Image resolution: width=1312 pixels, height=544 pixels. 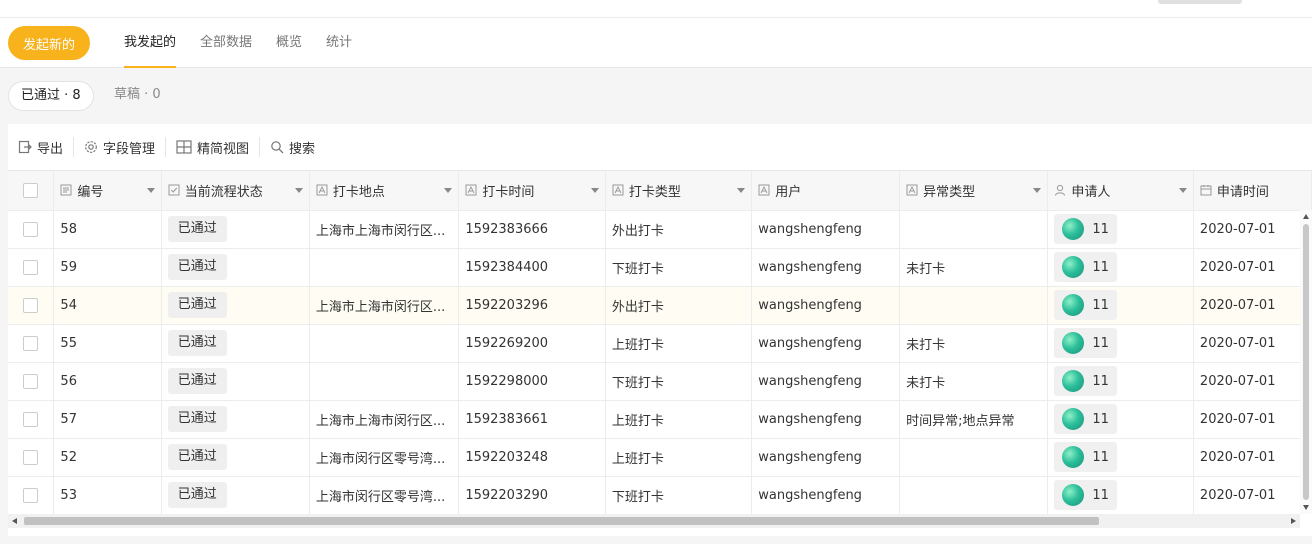 What do you see at coordinates (1252, 191) in the screenshot?
I see `col-header-apply-time: 申请时间` at bounding box center [1252, 191].